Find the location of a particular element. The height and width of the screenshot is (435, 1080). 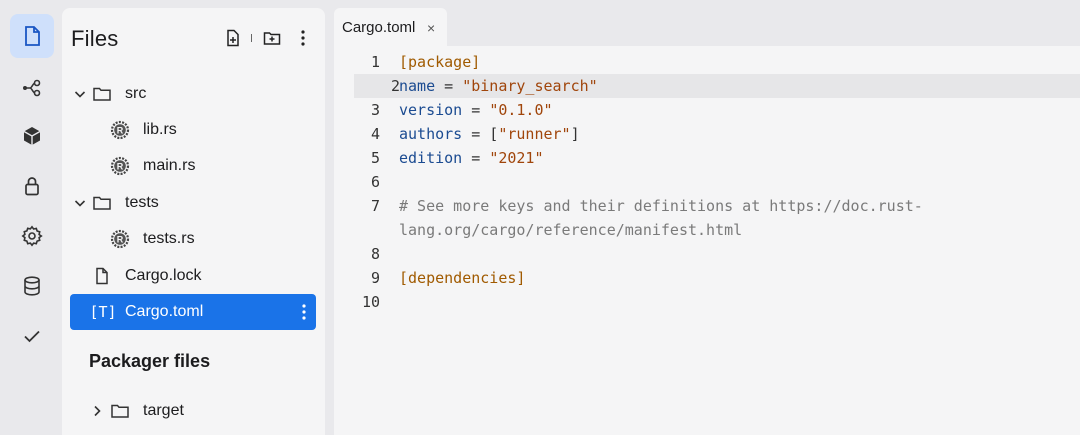

tree-label: src is located at coordinates (136, 93).